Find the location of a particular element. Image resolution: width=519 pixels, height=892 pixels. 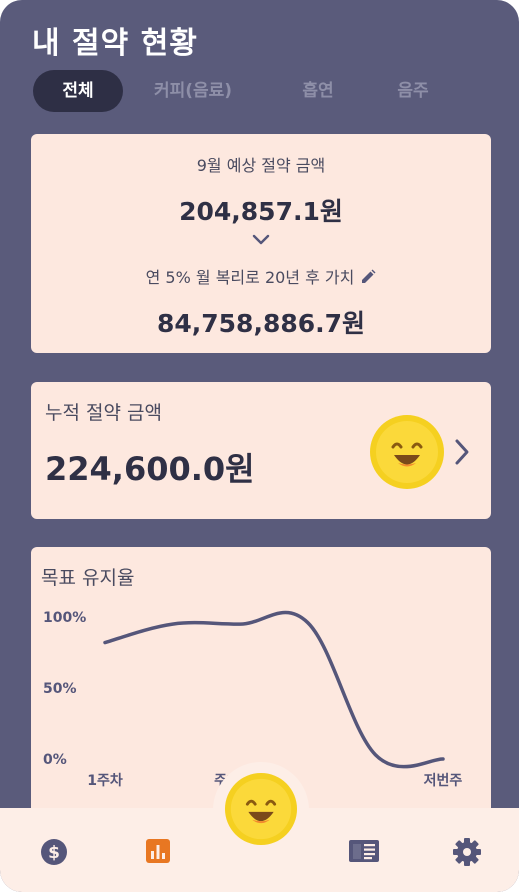

tab-all: 전체 is located at coordinates (78, 91).